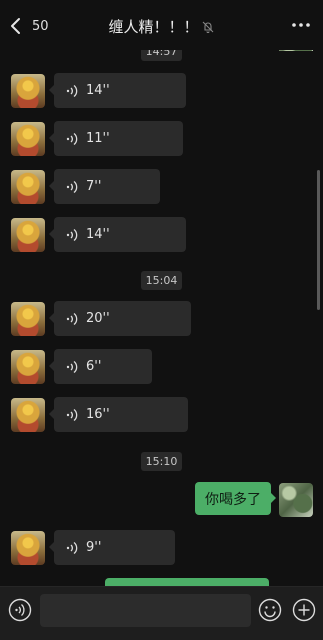 This screenshot has width=323, height=640. I want to click on plus-icon, so click(304, 610).